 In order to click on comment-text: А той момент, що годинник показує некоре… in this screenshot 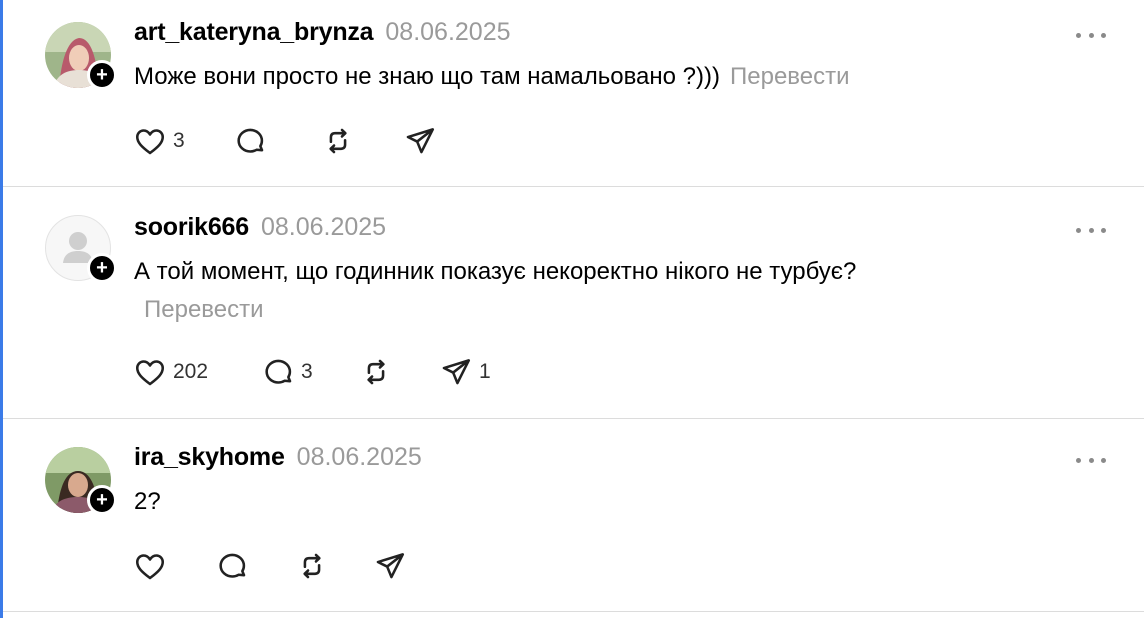, I will do `click(514, 291)`.